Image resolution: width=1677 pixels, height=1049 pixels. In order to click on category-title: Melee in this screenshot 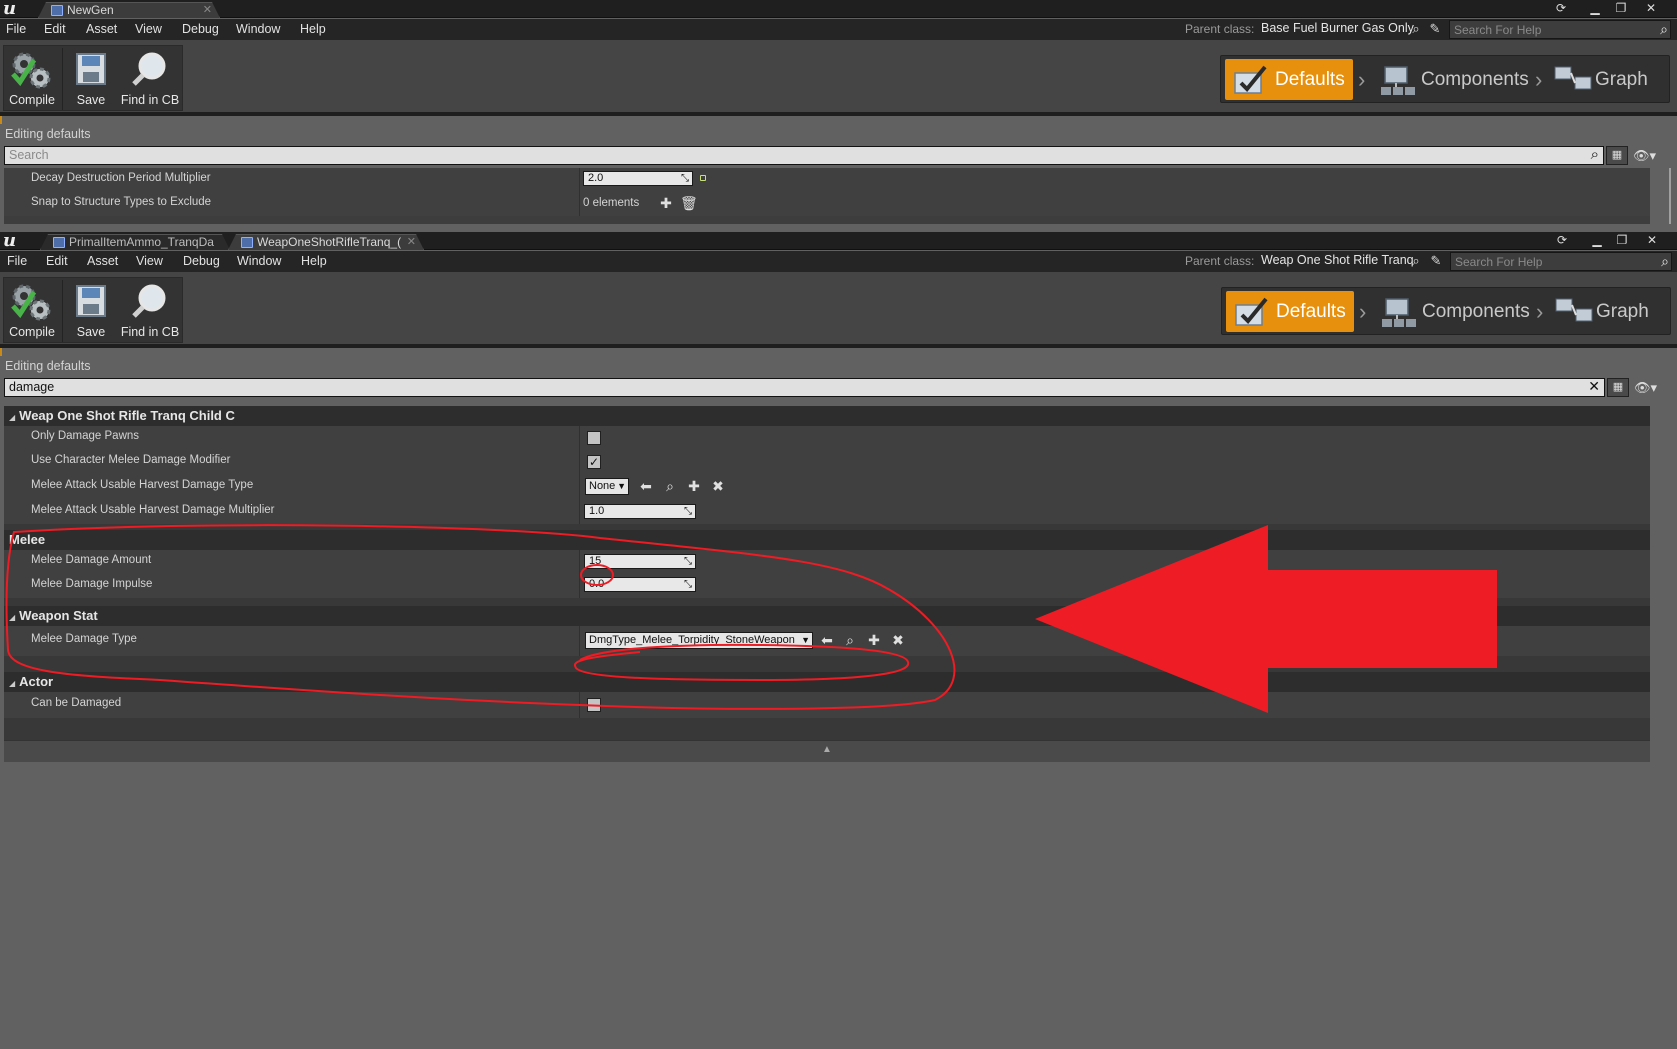, I will do `click(27, 539)`.